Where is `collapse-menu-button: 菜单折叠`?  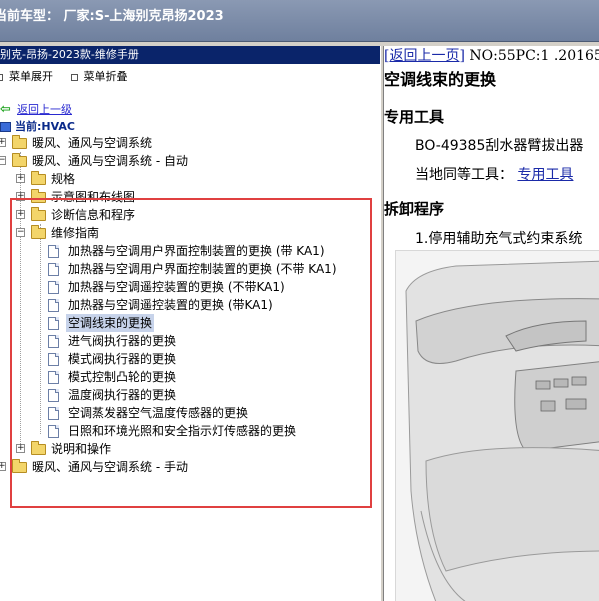 collapse-menu-button: 菜单折叠 is located at coordinates (99, 76).